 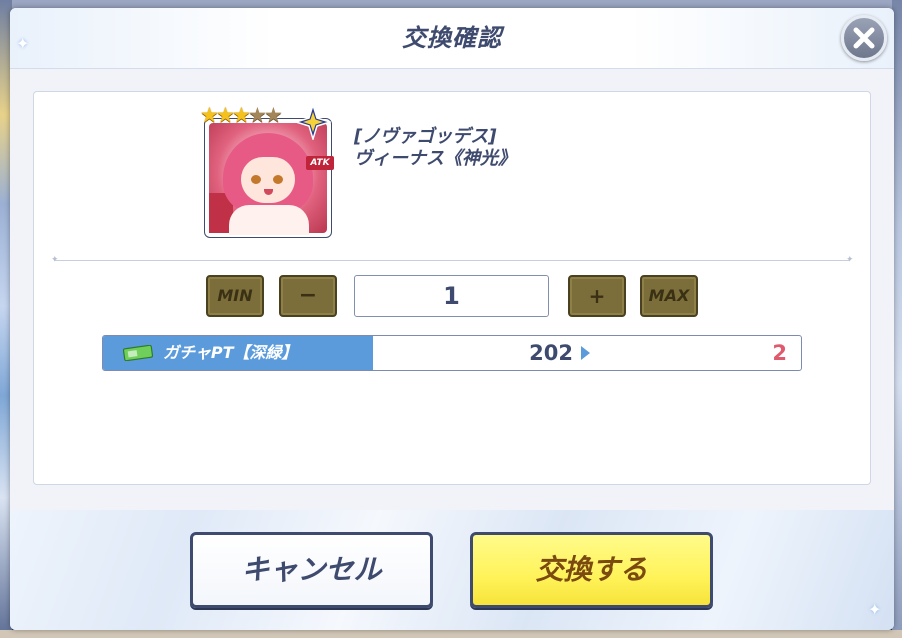 I want to click on rank-star-icon, so click(x=313, y=122).